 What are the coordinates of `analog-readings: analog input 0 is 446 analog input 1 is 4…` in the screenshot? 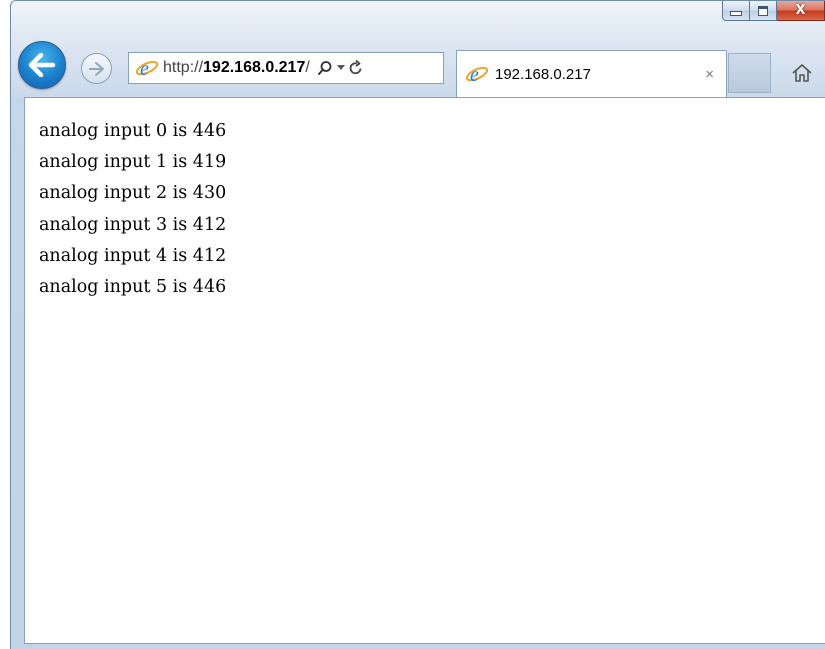 It's located at (132, 209).